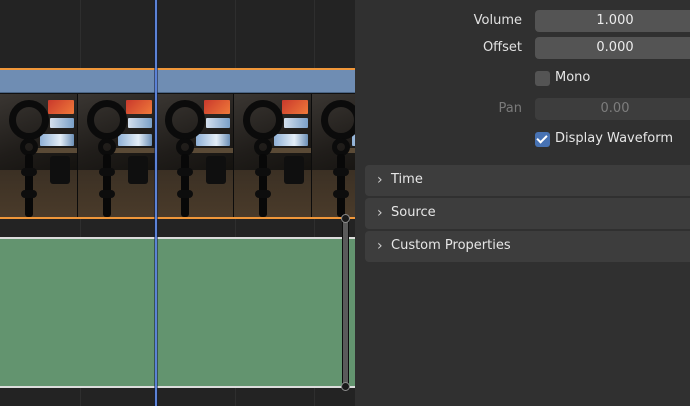 This screenshot has height=406, width=690. I want to click on playhead, so click(156, 203).